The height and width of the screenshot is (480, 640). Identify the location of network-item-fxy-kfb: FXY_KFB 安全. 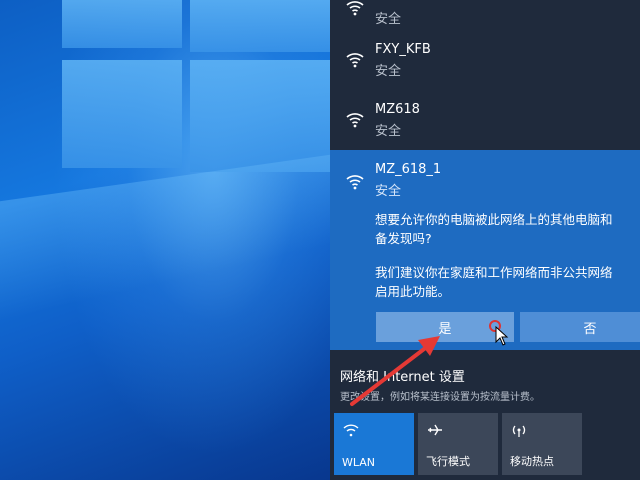
(485, 63).